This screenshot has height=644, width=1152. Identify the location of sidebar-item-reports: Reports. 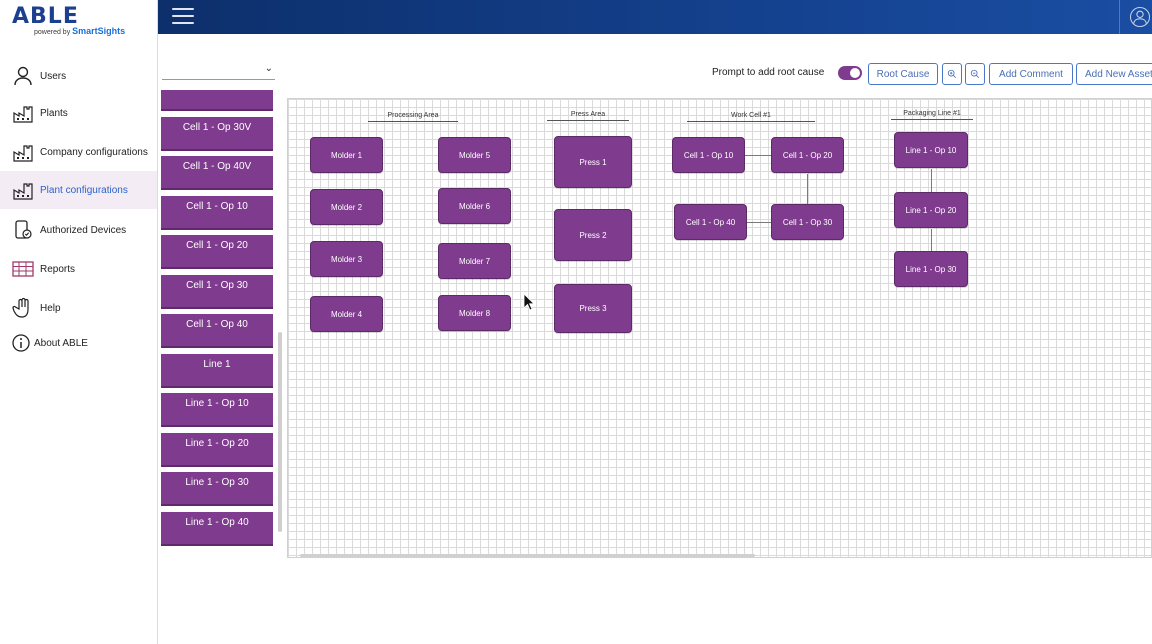
(78, 269).